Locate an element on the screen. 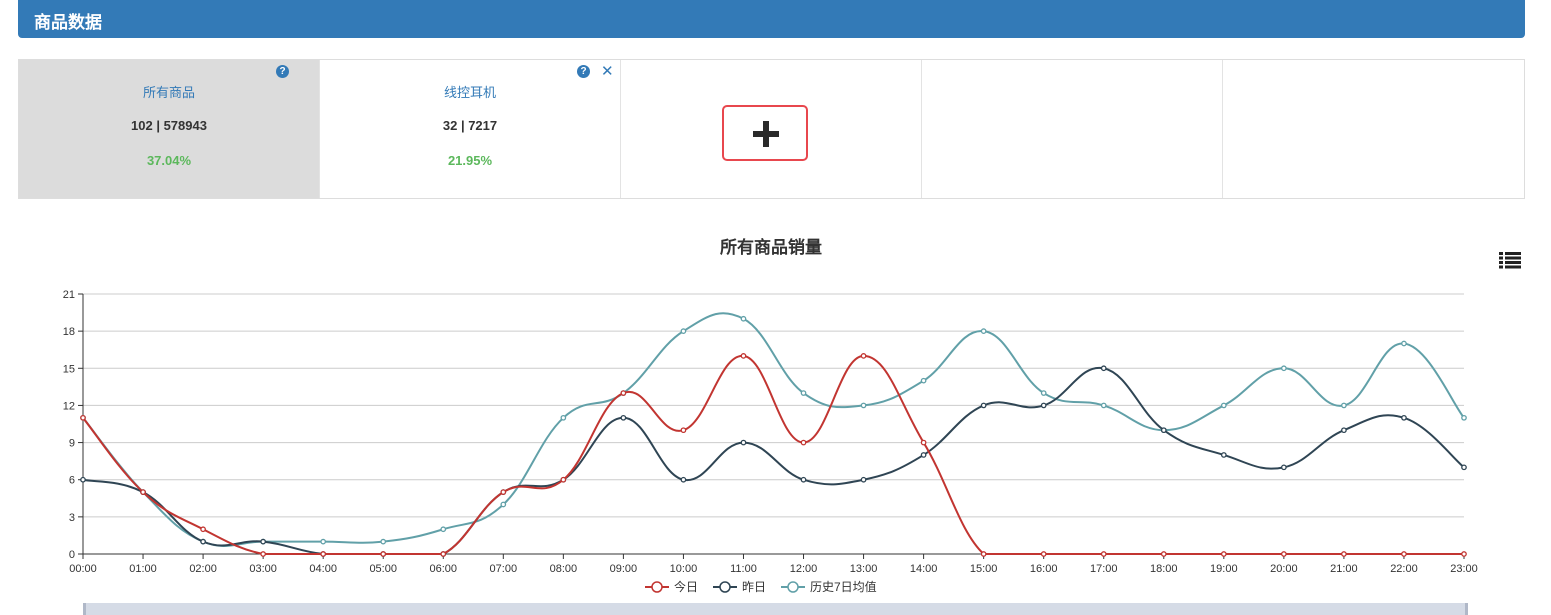 The image size is (1551, 615). x-tick-label: 17:00 is located at coordinates (1104, 569).